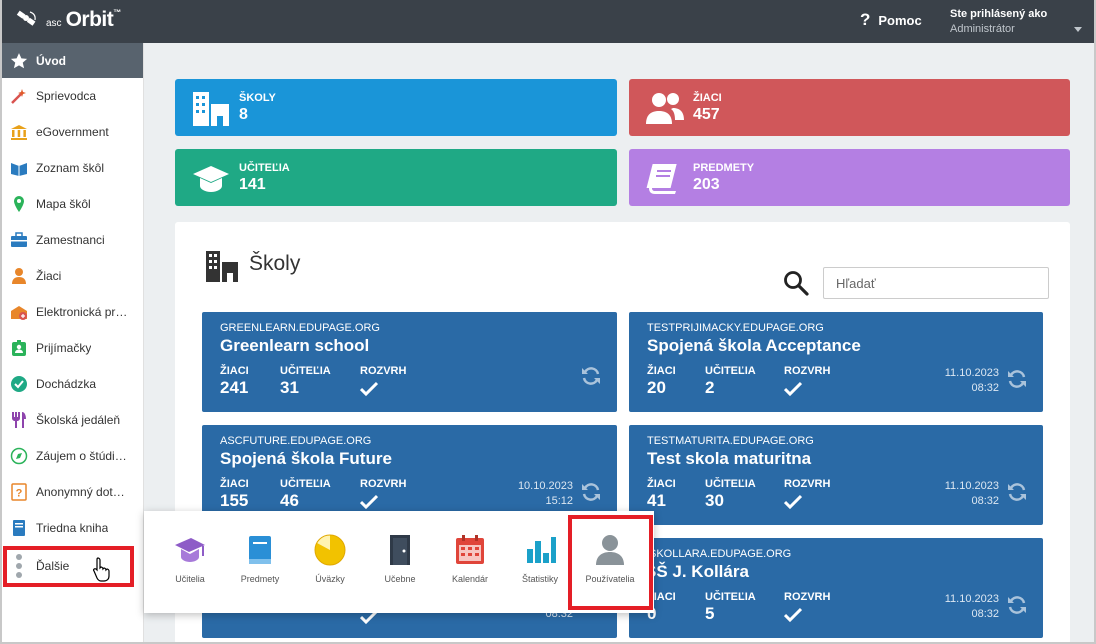 The image size is (1096, 644). I want to click on sidebar-item-mapa-skol: Mapa škôl, so click(72, 204).